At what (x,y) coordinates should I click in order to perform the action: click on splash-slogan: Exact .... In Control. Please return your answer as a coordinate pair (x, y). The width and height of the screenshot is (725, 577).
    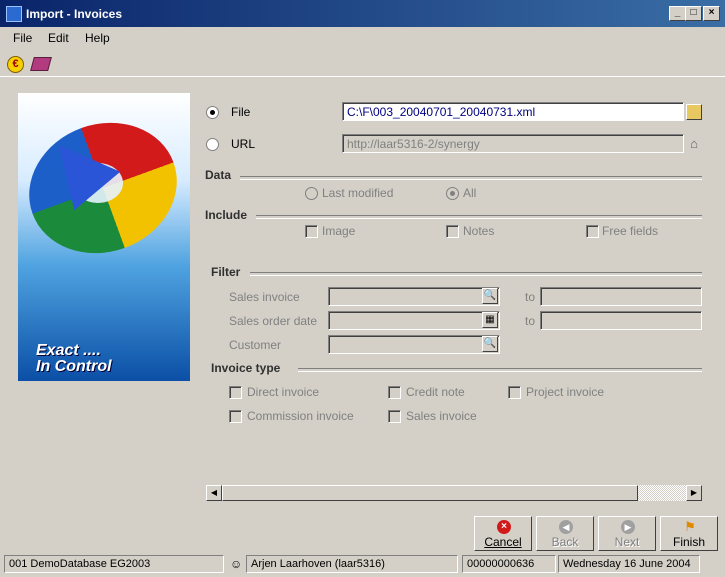
    Looking at the image, I should click on (74, 359).